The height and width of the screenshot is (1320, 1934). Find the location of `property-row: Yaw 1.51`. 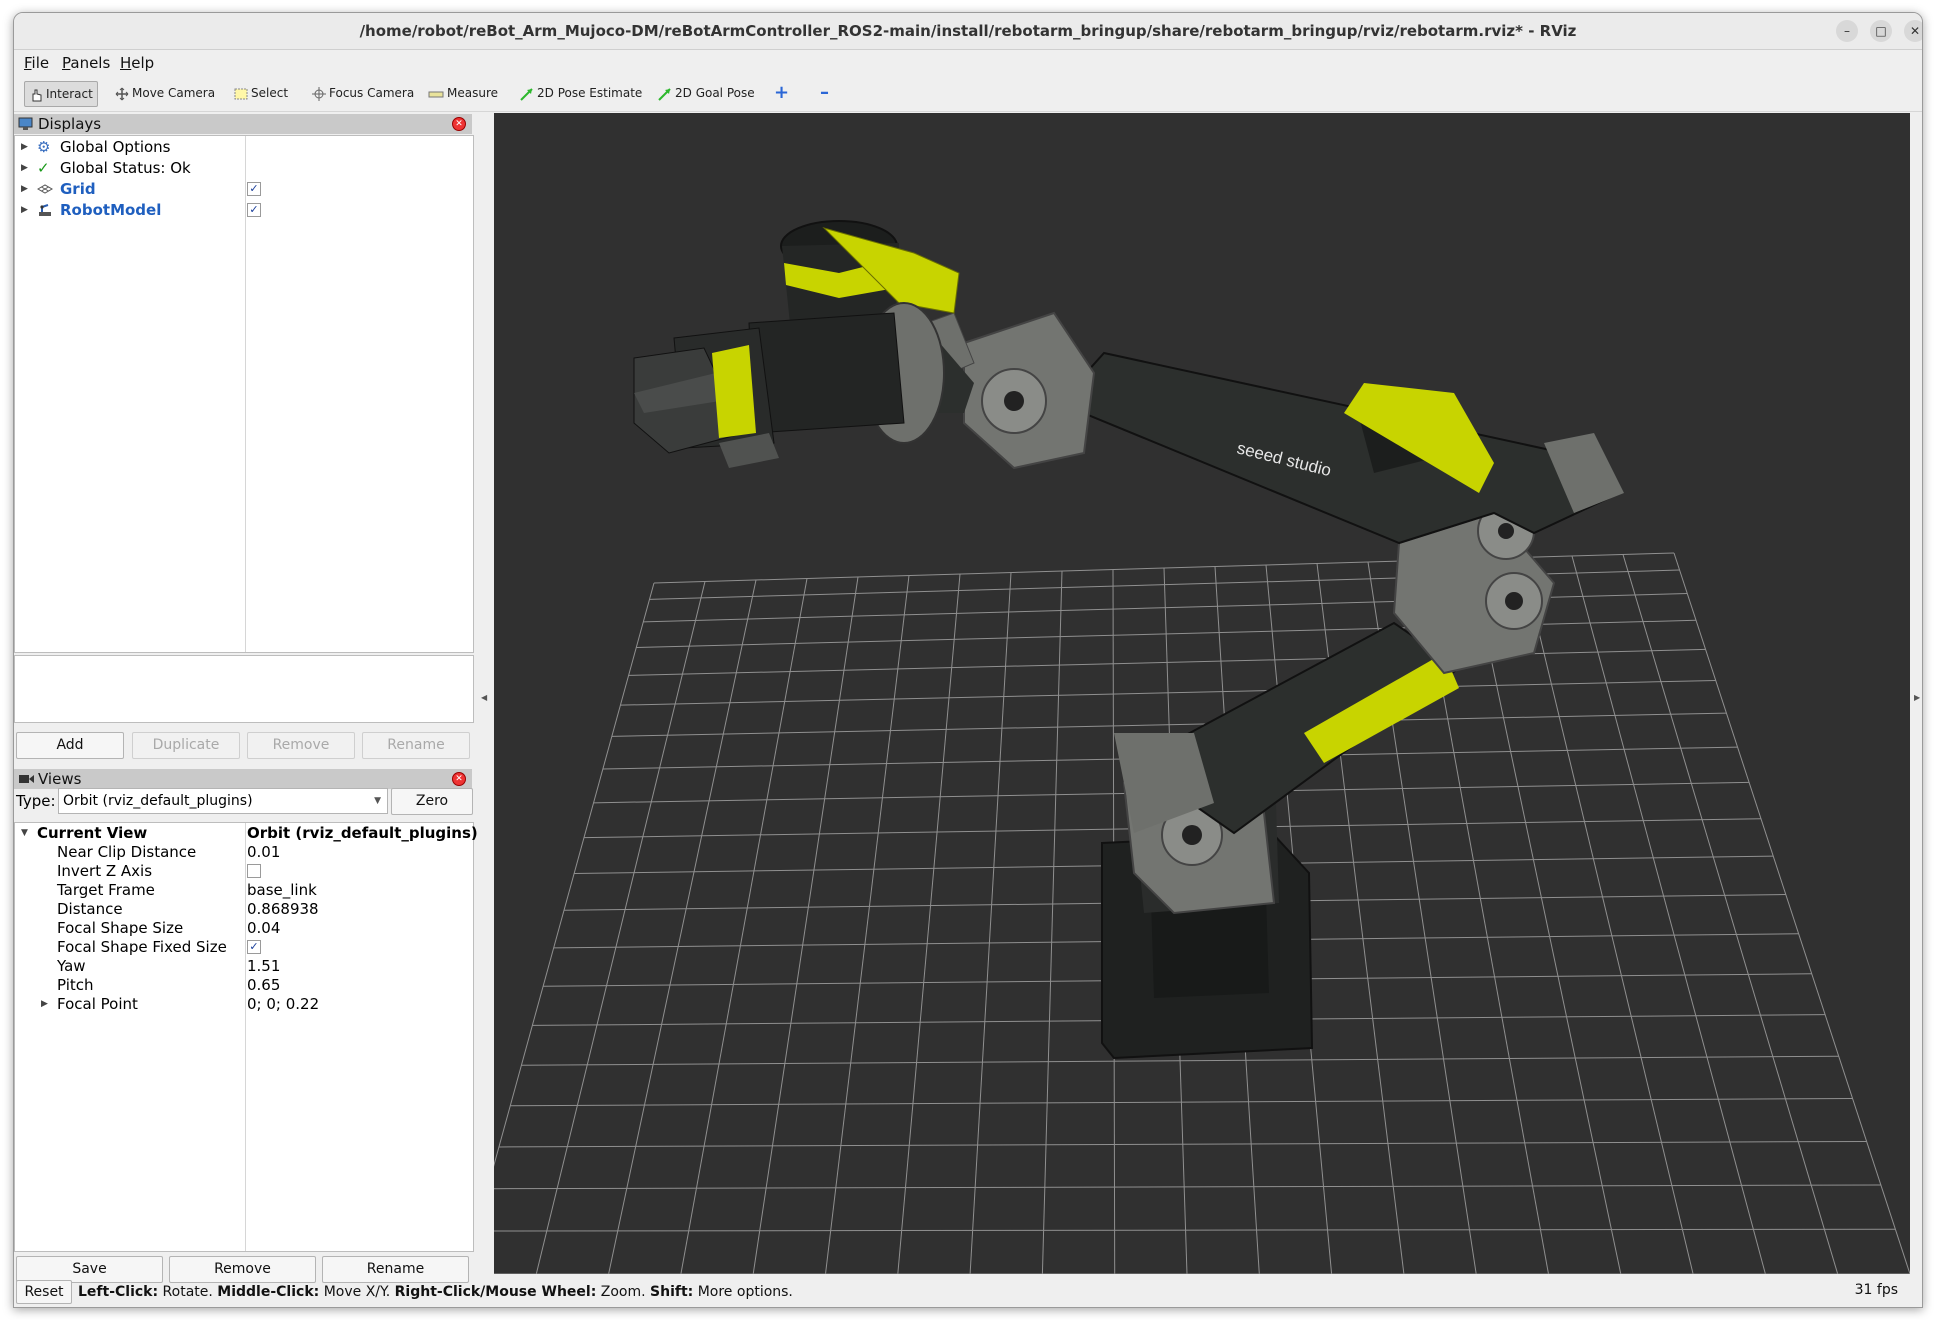

property-row: Yaw 1.51 is located at coordinates (244, 966).